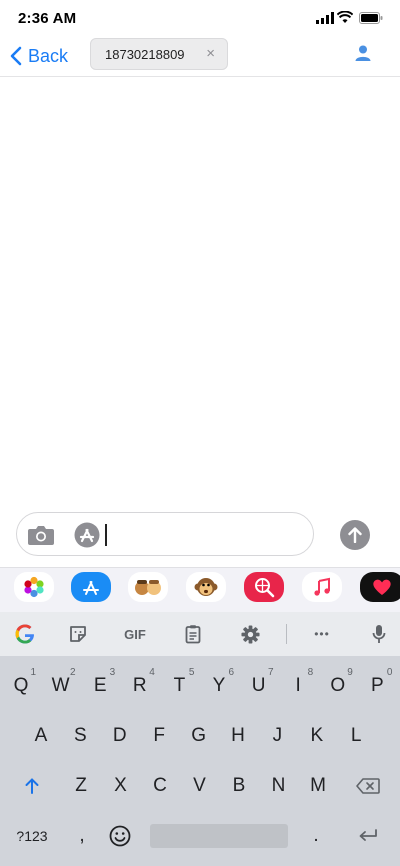  Describe the element at coordinates (250, 634) in the screenshot. I see `settings-button` at that location.